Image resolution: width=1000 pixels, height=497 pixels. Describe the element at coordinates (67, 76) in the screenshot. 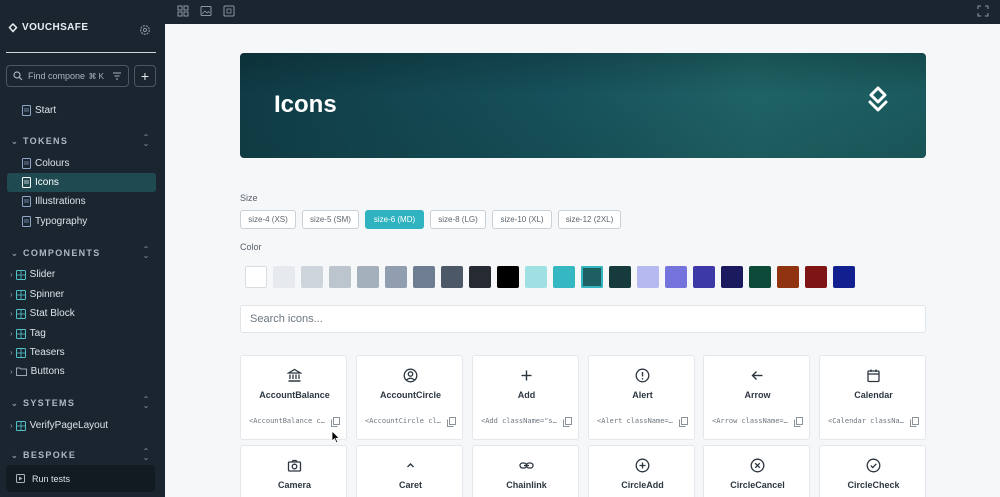

I see `component-search-input: Find compone ⌘ K` at that location.